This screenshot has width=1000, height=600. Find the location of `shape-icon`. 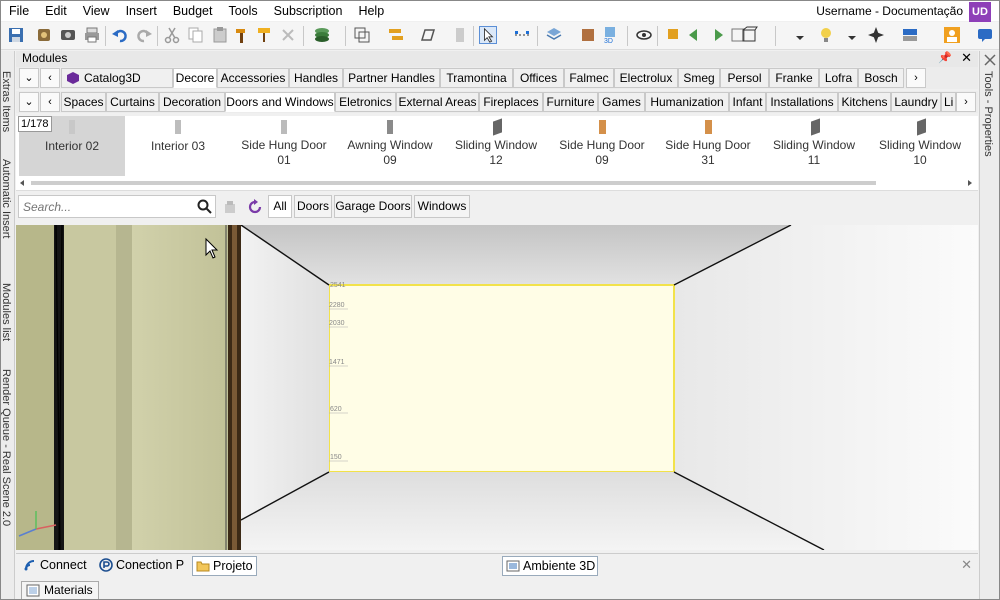

shape-icon is located at coordinates (428, 35).